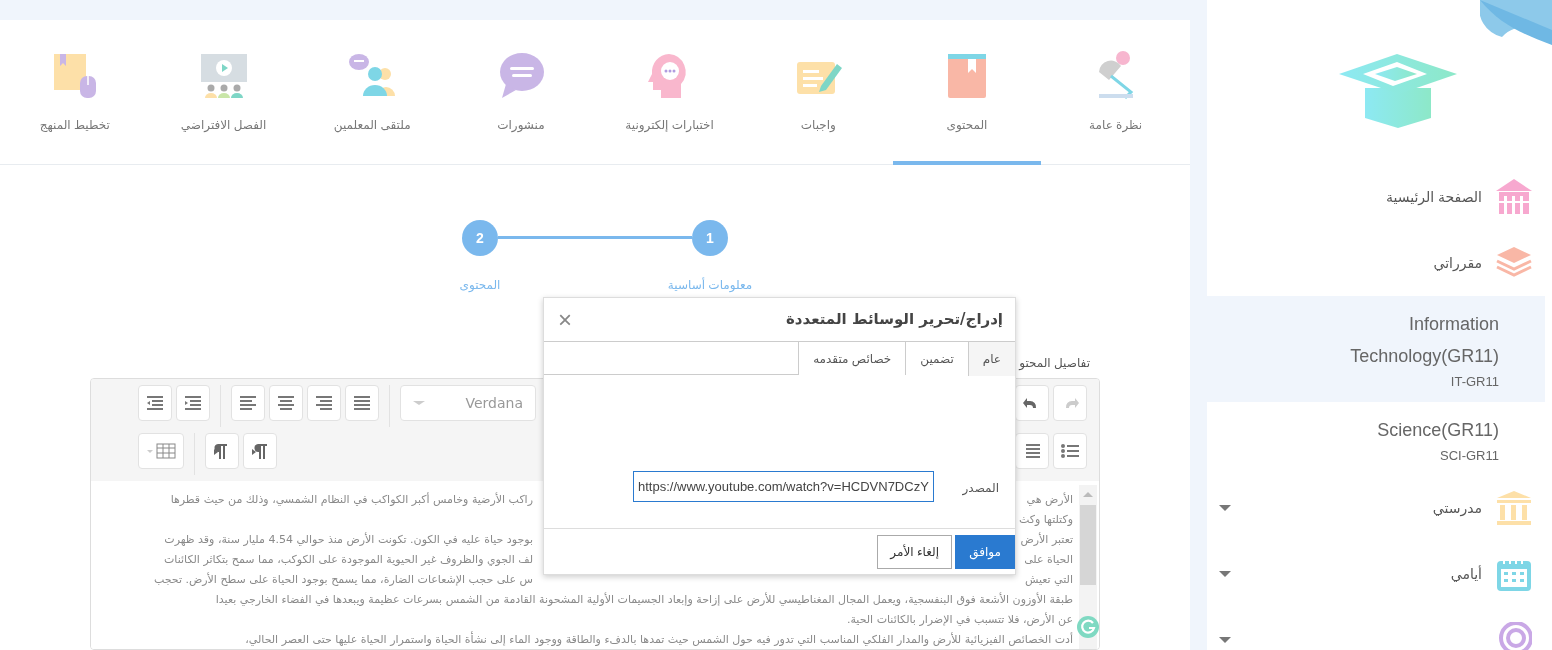  What do you see at coordinates (75, 92) in the screenshot?
I see `nav-tab: تخطيط المنهج` at bounding box center [75, 92].